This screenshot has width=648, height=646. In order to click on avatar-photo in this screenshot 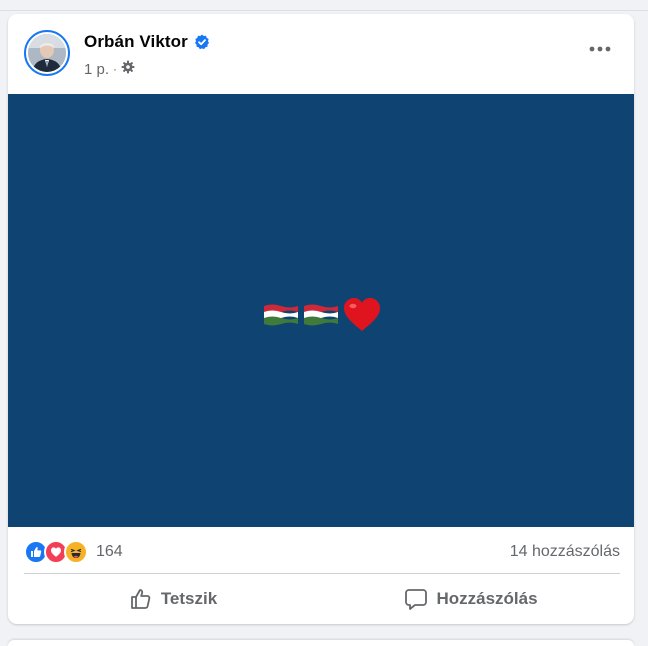, I will do `click(47, 53)`.